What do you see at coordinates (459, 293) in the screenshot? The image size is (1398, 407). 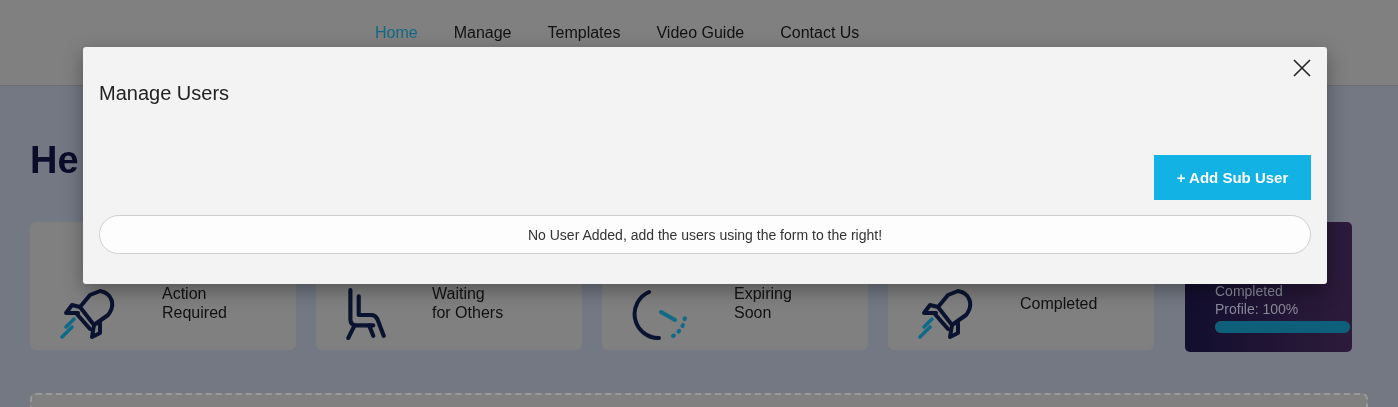 I see `card-label: Waiting` at bounding box center [459, 293].